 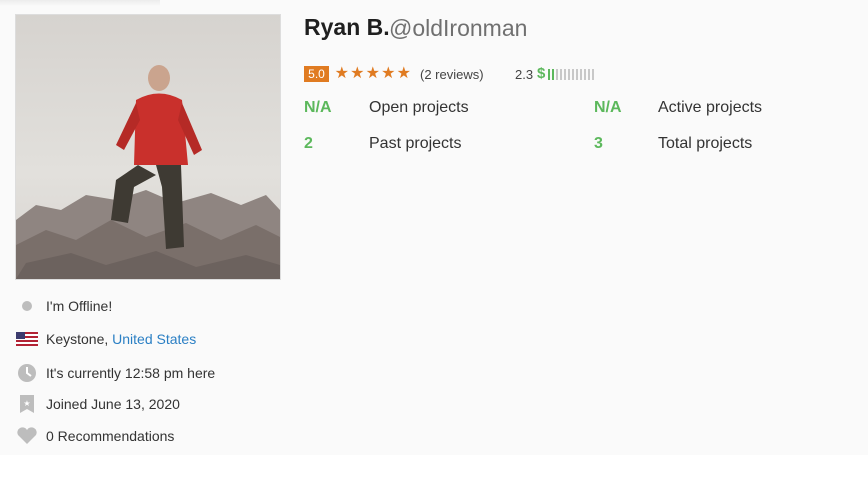 I want to click on top-edge, so click(x=80, y=3).